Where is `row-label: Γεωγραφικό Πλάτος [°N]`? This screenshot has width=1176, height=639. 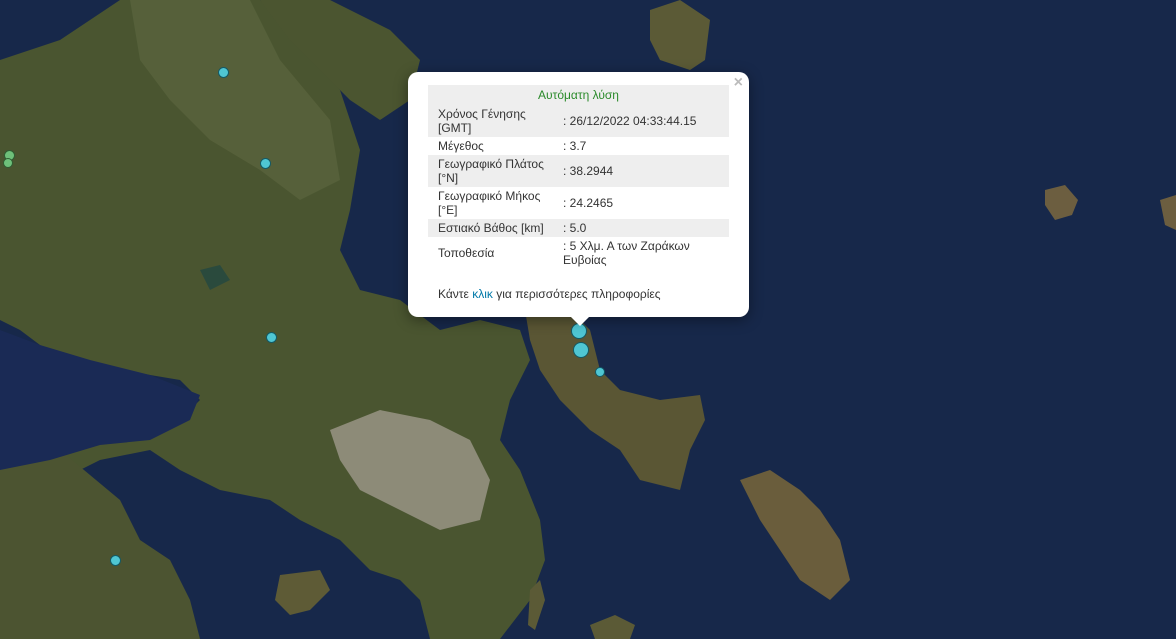
row-label: Γεωγραφικό Πλάτος [°N] is located at coordinates (494, 171).